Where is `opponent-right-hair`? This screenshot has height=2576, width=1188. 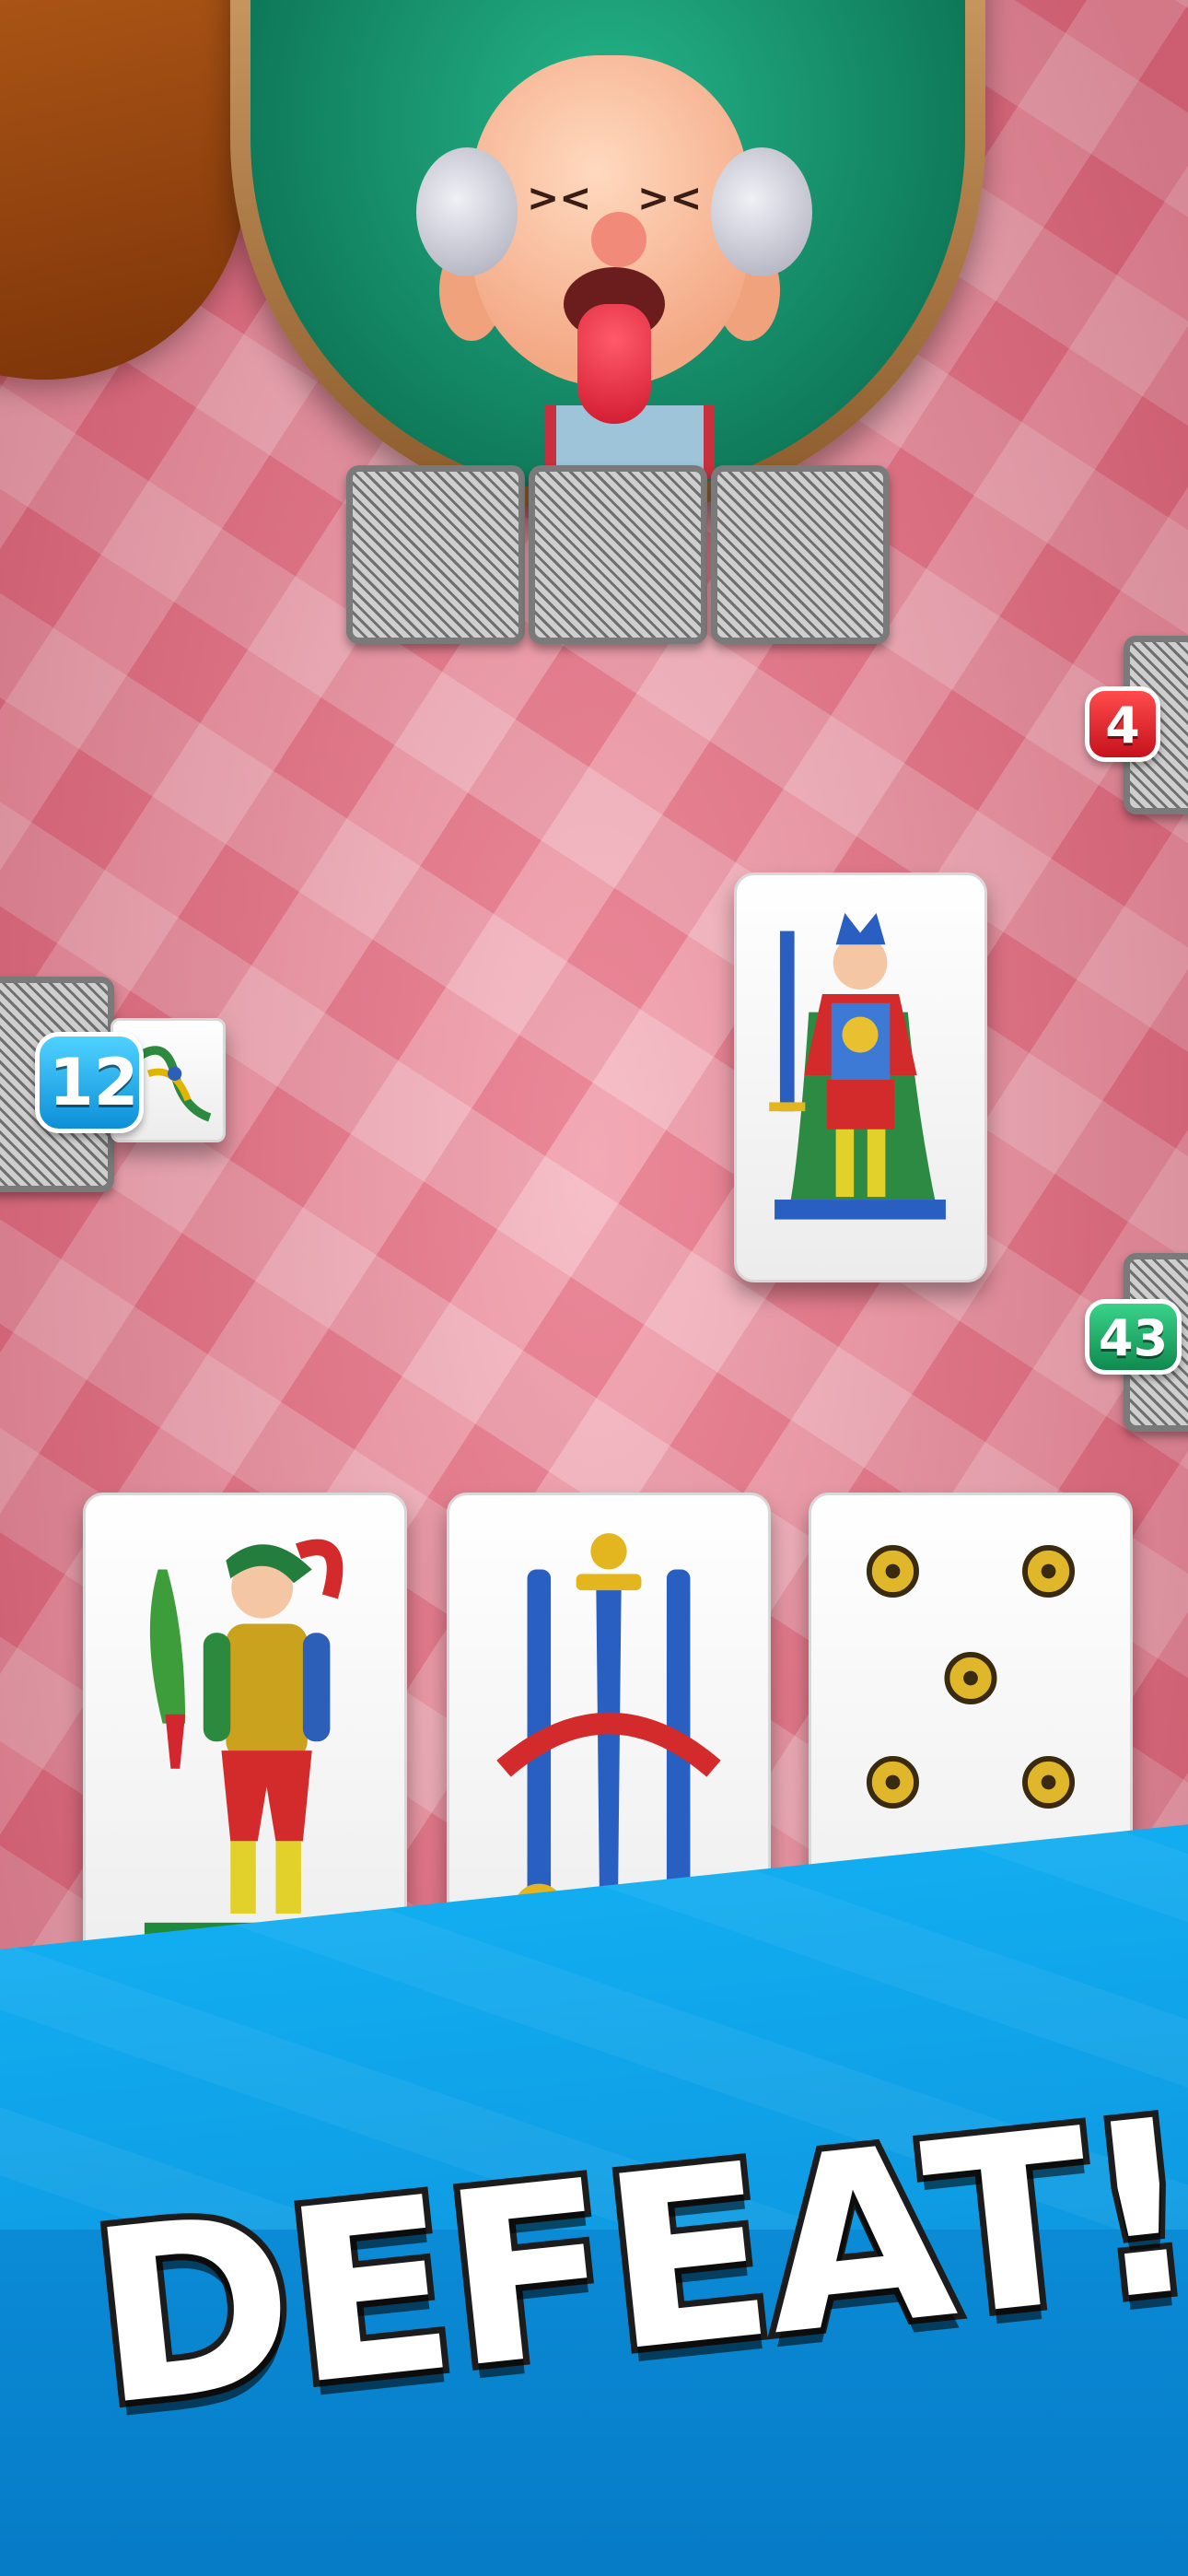
opponent-right-hair is located at coordinates (761, 211).